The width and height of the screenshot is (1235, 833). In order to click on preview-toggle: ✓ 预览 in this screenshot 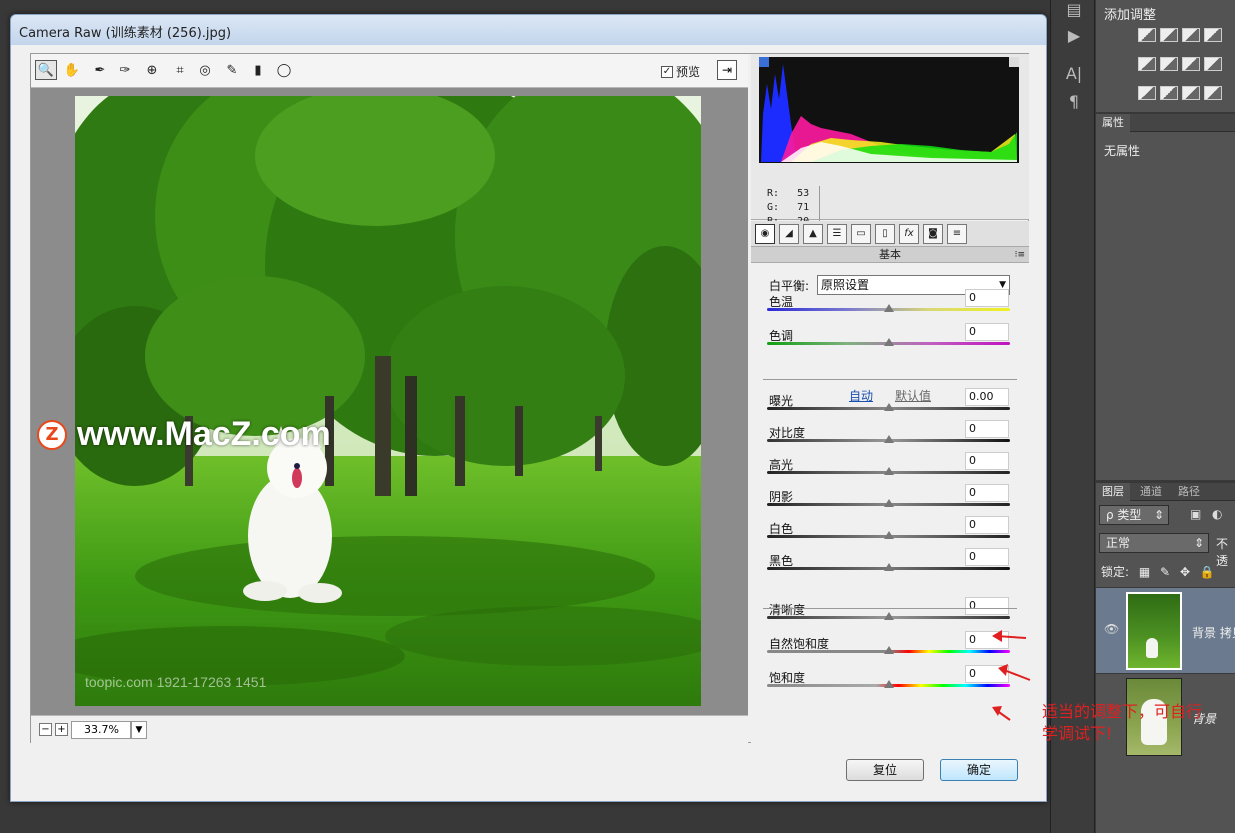, I will do `click(680, 71)`.